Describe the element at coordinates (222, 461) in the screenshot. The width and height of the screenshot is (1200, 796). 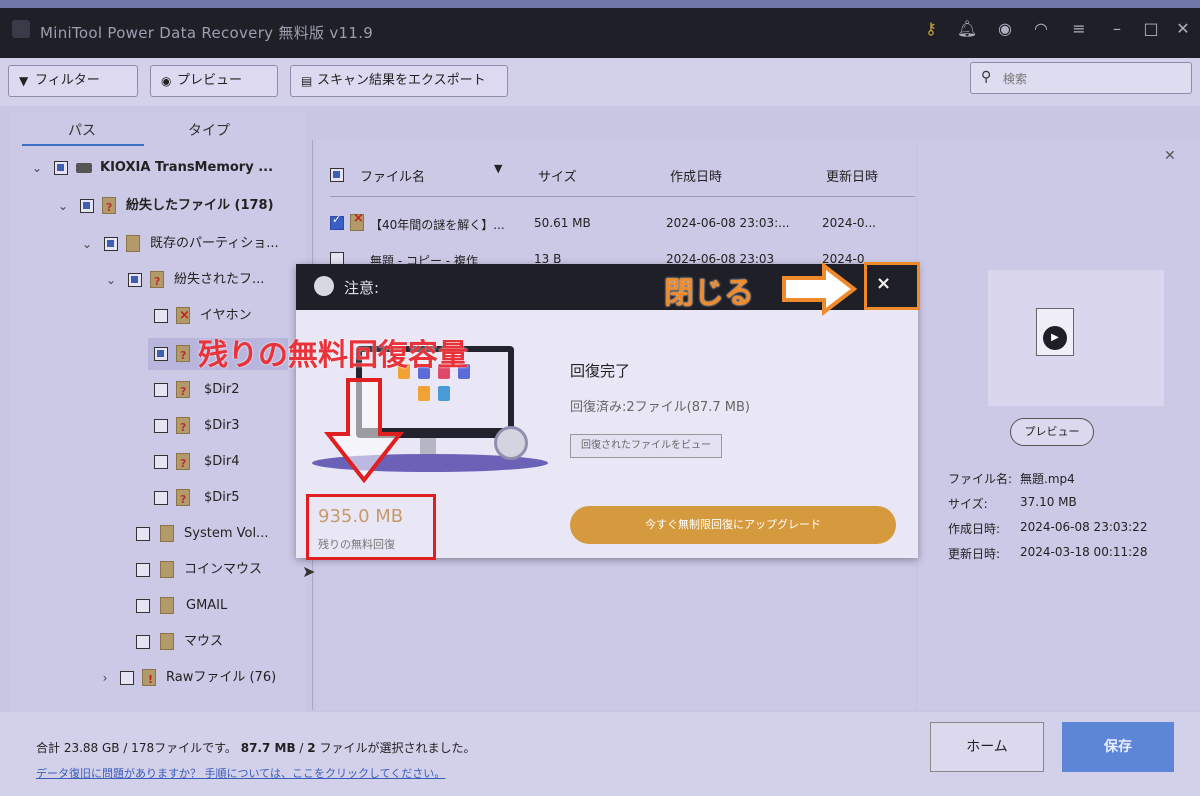
I see `tree-item-label: $Dir4` at that location.